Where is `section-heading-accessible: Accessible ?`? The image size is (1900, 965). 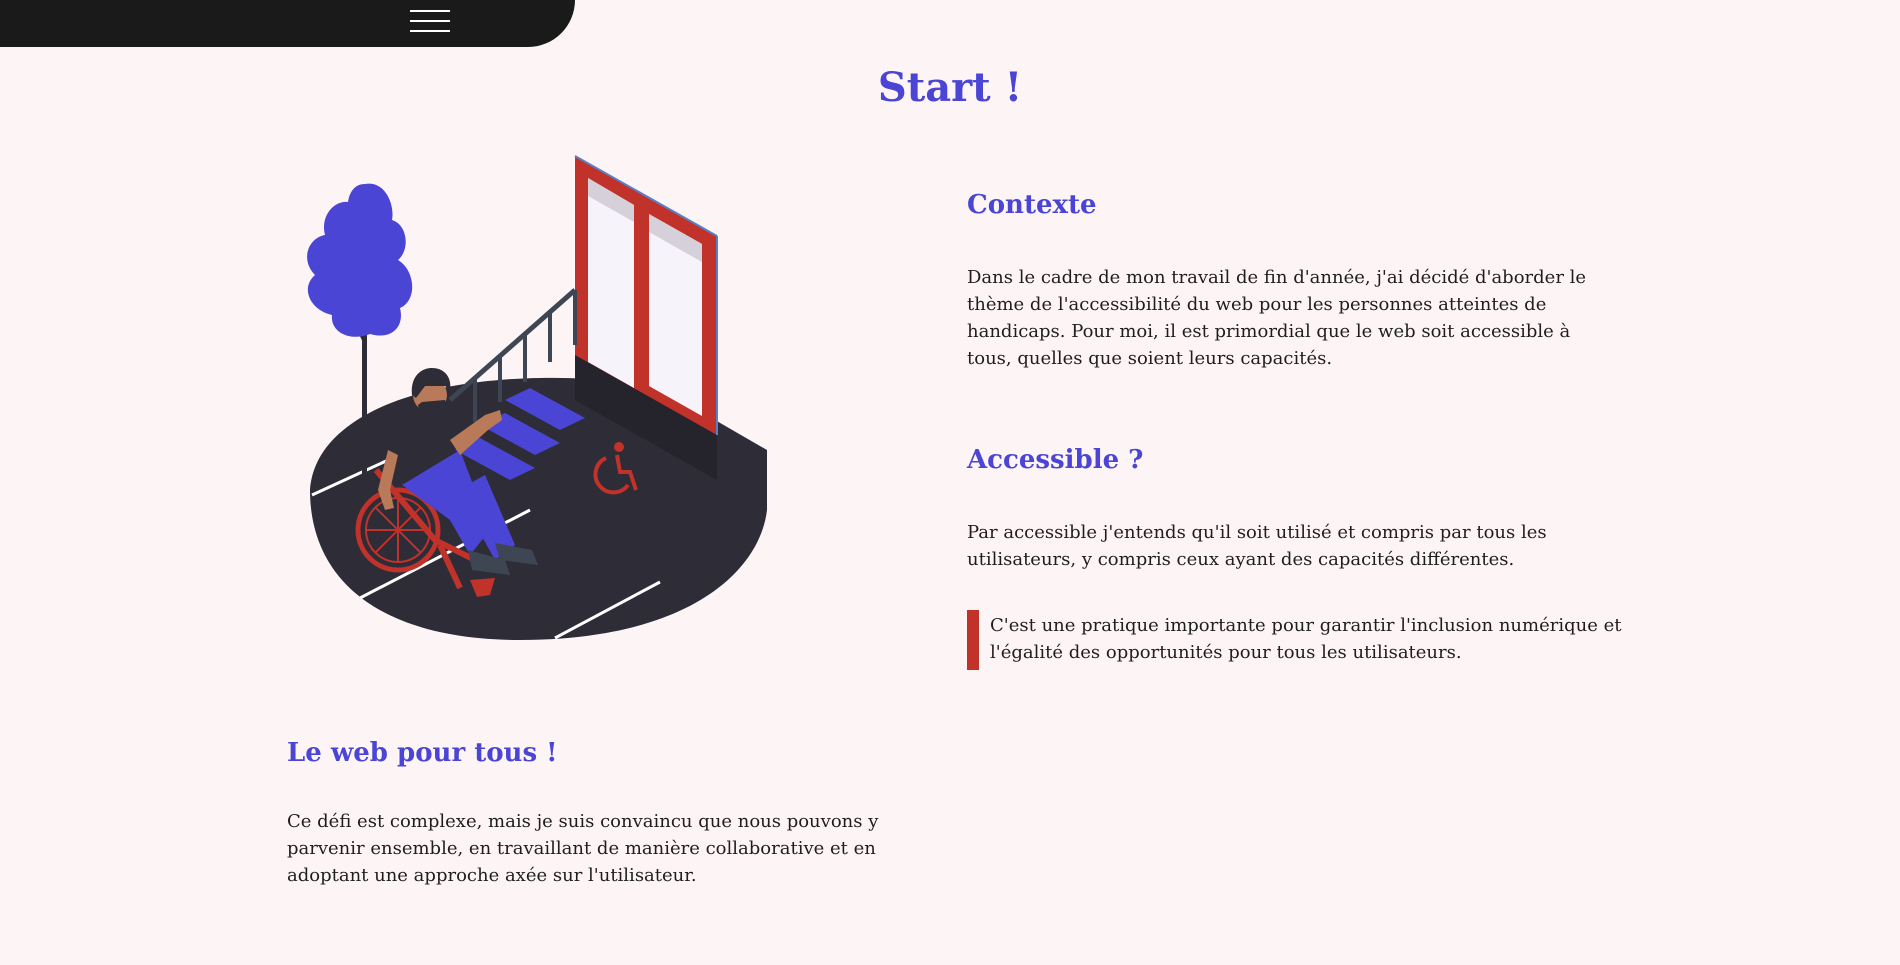 section-heading-accessible: Accessible ? is located at coordinates (1055, 460).